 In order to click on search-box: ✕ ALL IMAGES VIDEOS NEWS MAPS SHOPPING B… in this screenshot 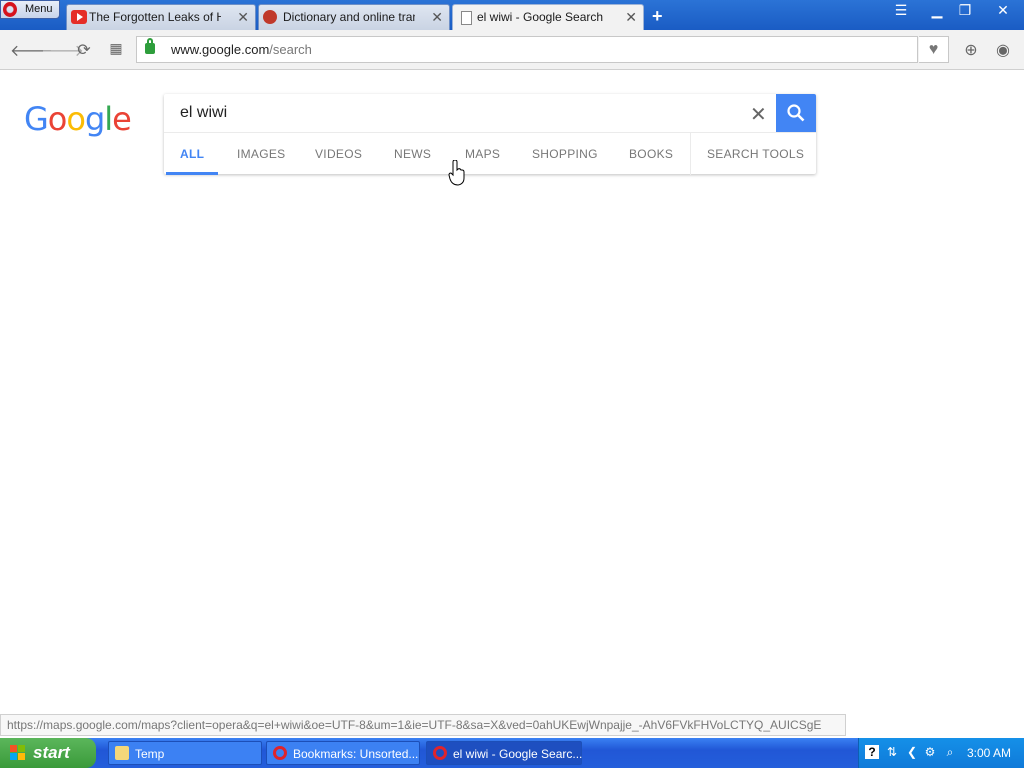, I will do `click(490, 134)`.